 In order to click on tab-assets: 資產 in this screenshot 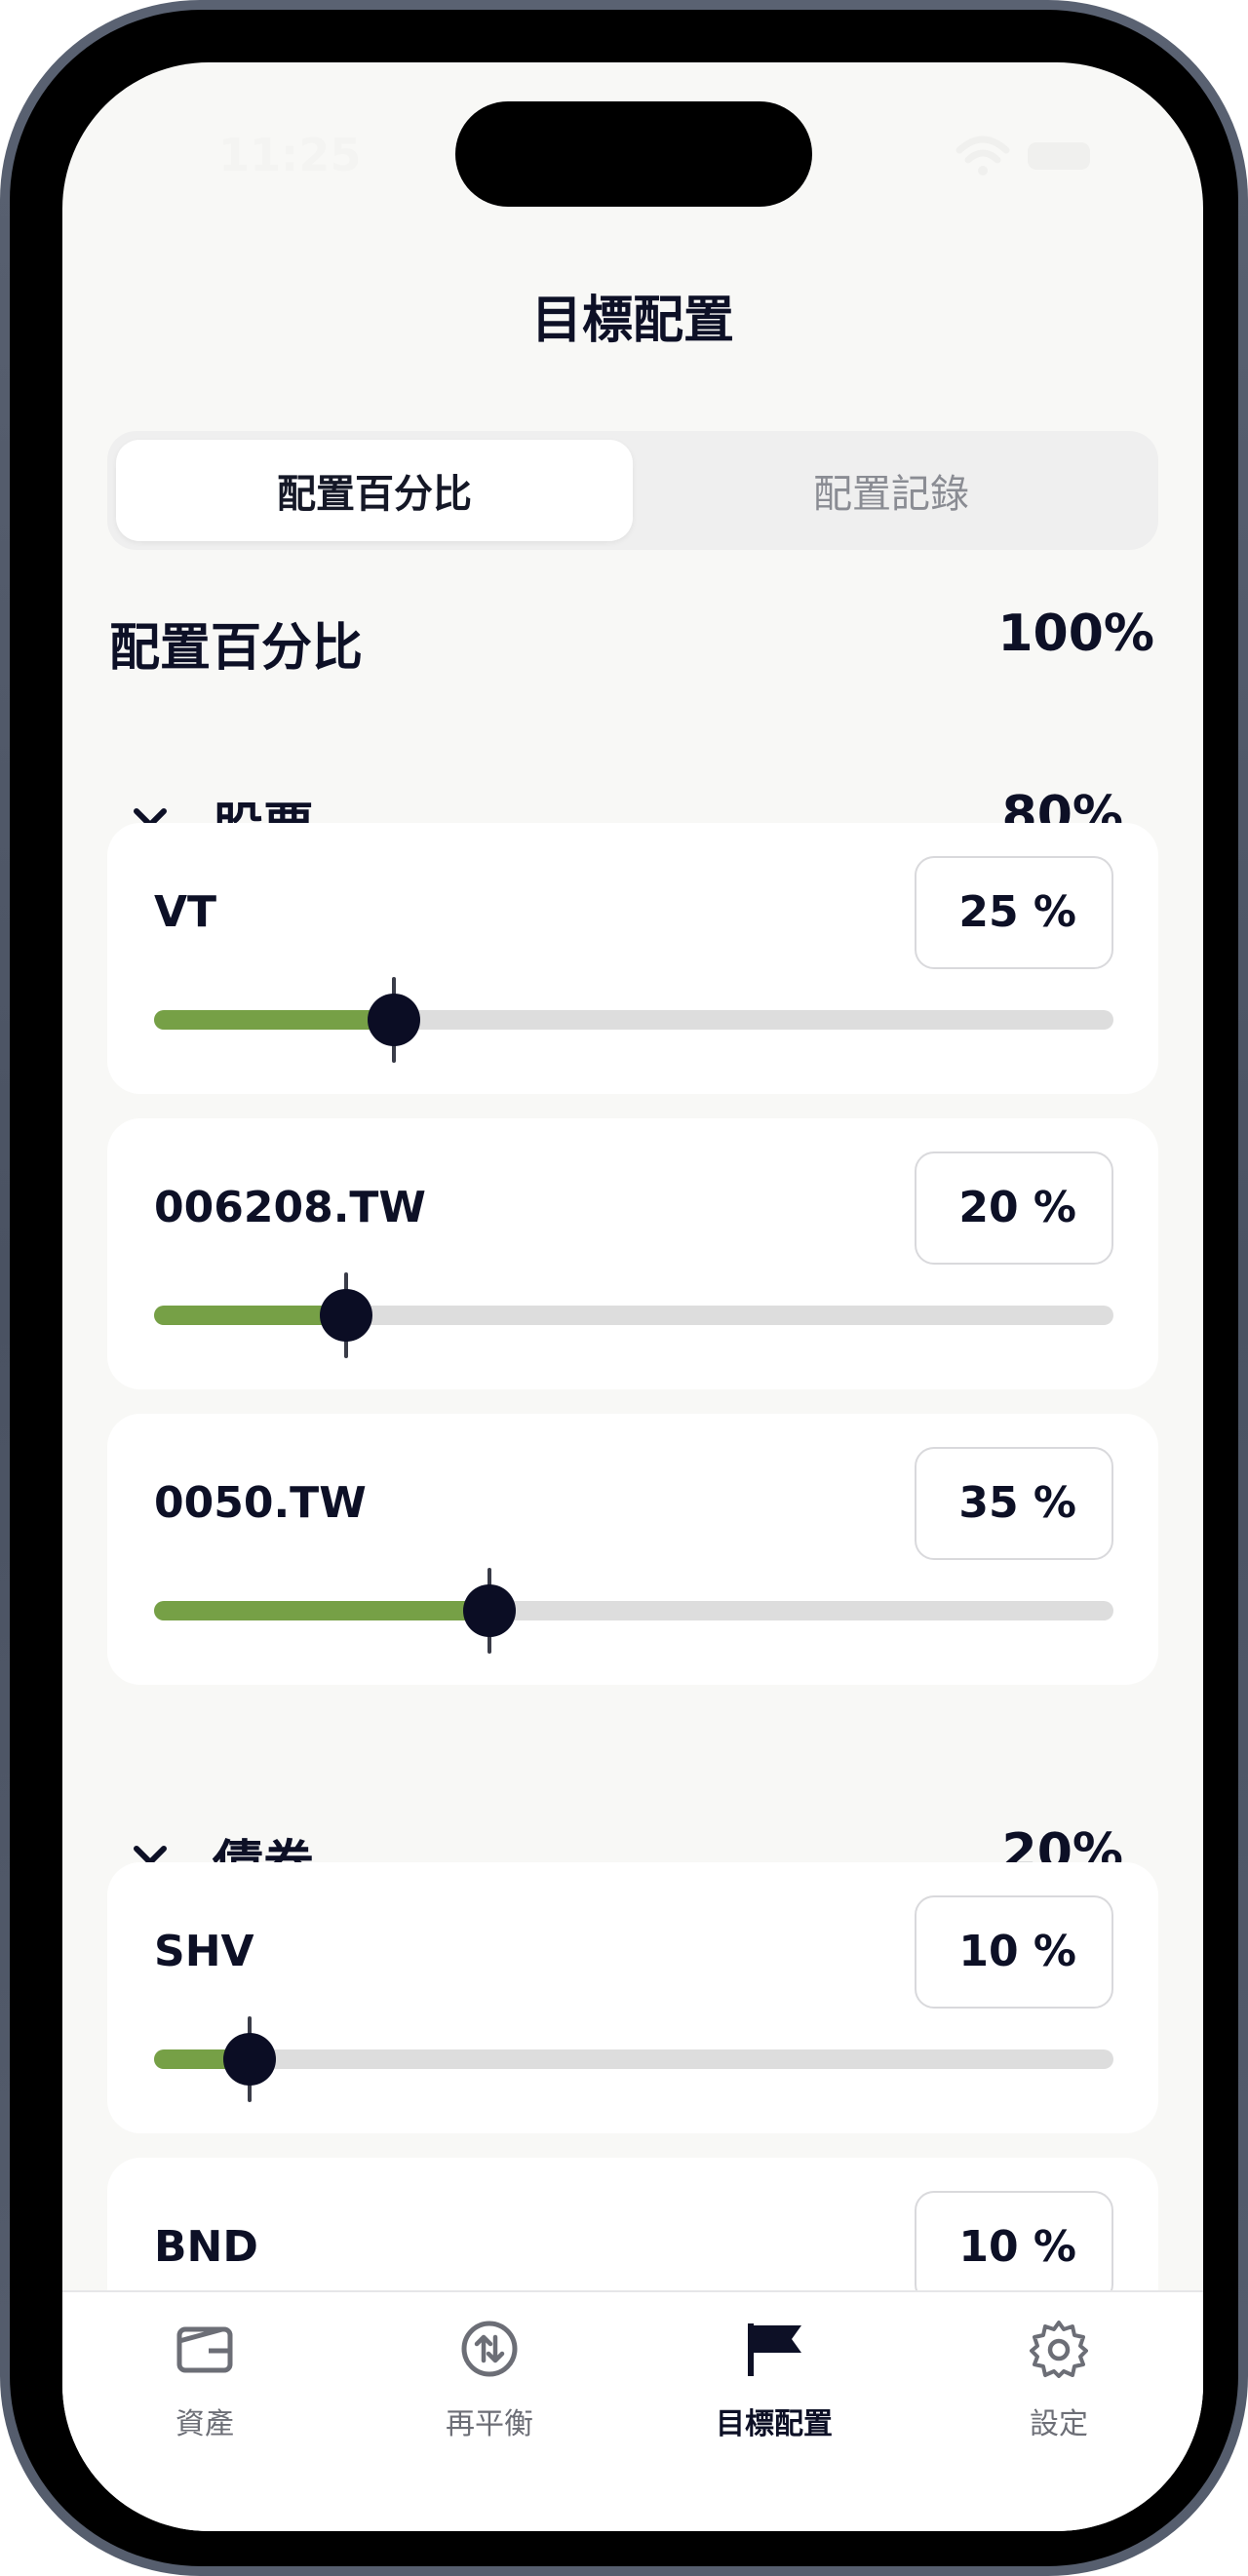, I will do `click(204, 2383)`.